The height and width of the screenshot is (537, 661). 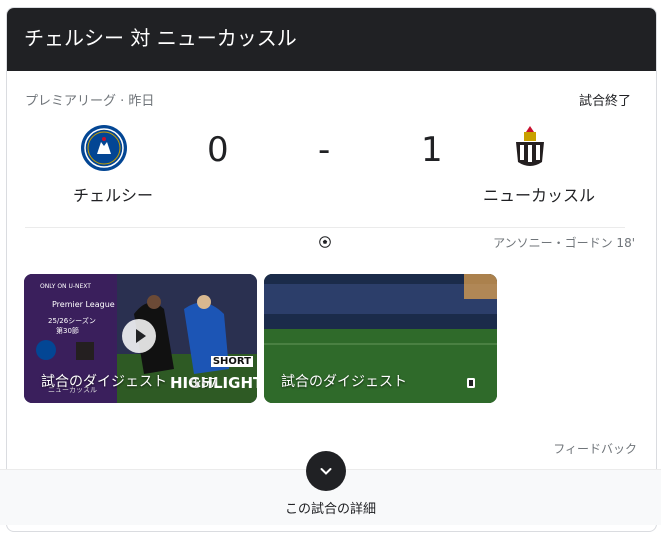 I want to click on video-1-caption: 試合のダイジェスト, so click(x=104, y=382).